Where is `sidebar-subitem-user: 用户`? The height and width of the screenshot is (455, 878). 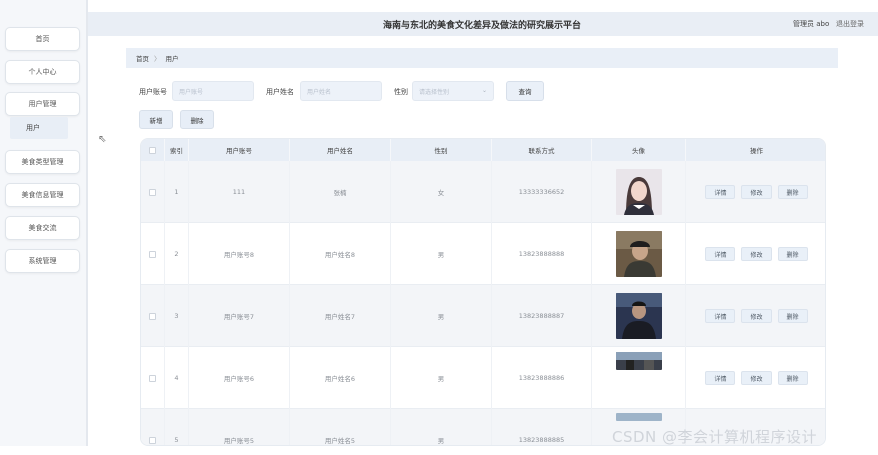
sidebar-subitem-user: 用户 is located at coordinates (39, 128).